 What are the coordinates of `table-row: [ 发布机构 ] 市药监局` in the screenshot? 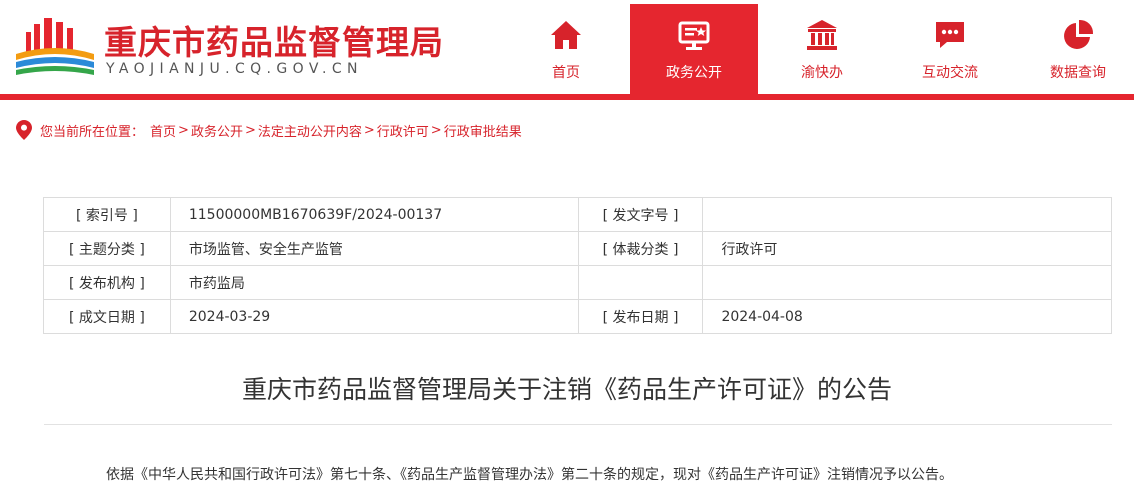 It's located at (577, 282).